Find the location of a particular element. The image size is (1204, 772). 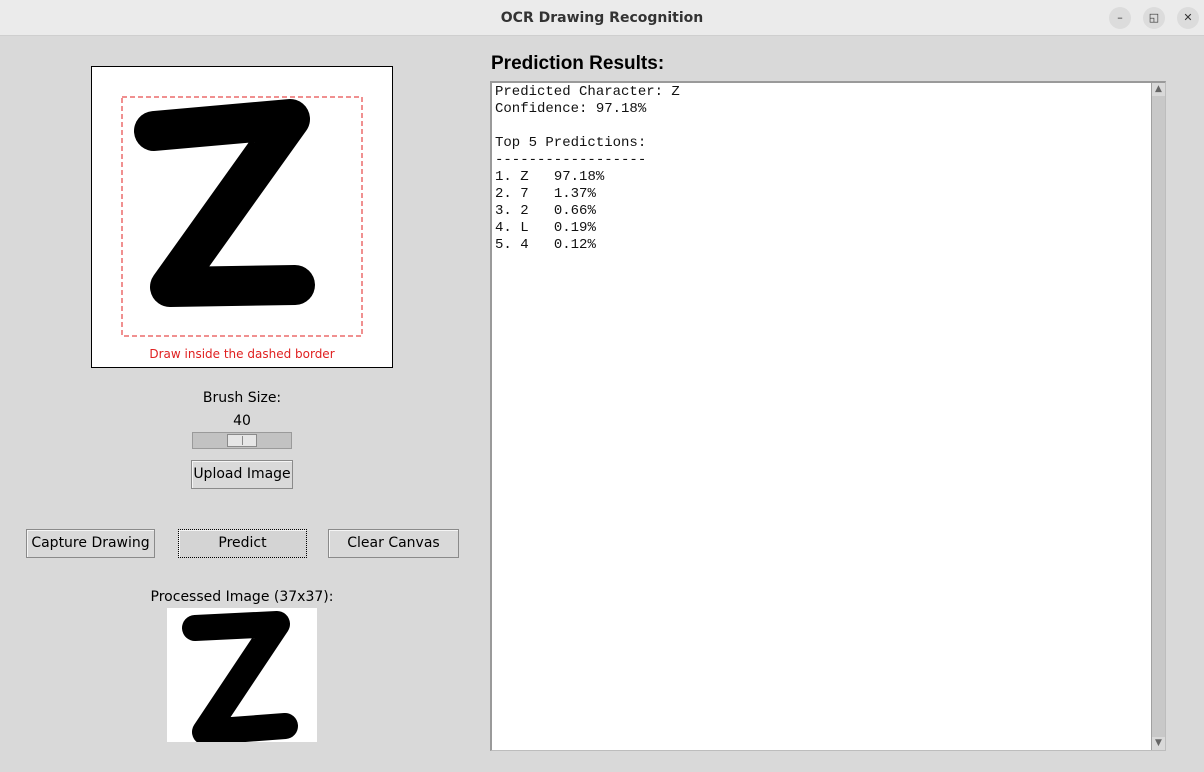

brush-size-label: Brush Size: is located at coordinates (242, 398).